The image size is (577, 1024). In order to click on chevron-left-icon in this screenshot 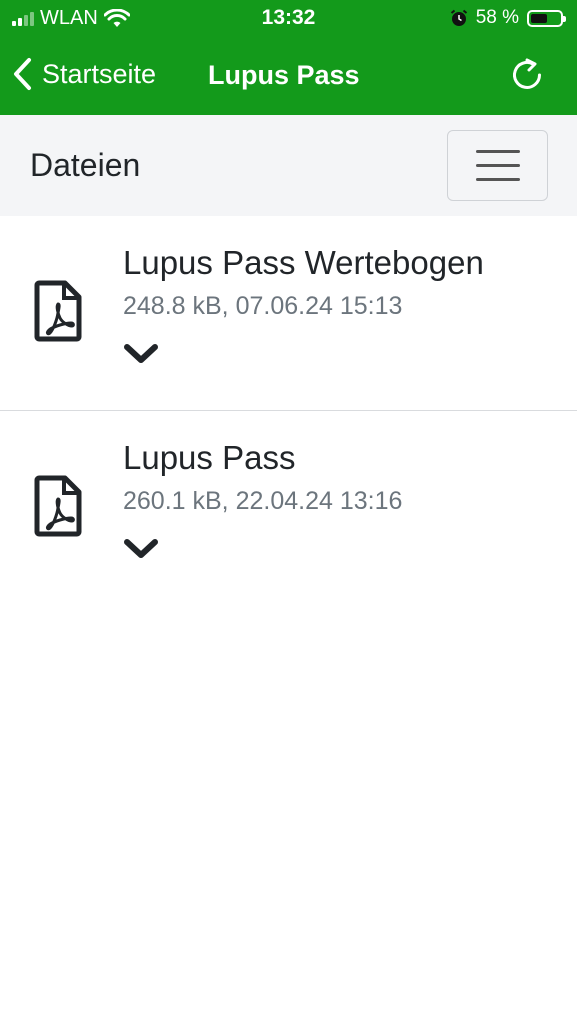, I will do `click(22, 74)`.